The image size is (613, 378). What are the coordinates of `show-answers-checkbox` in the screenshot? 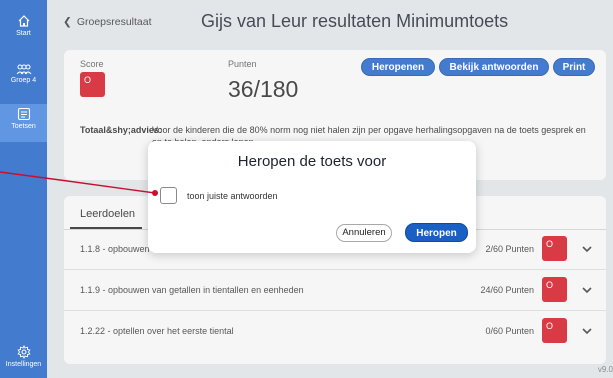 It's located at (168, 195).